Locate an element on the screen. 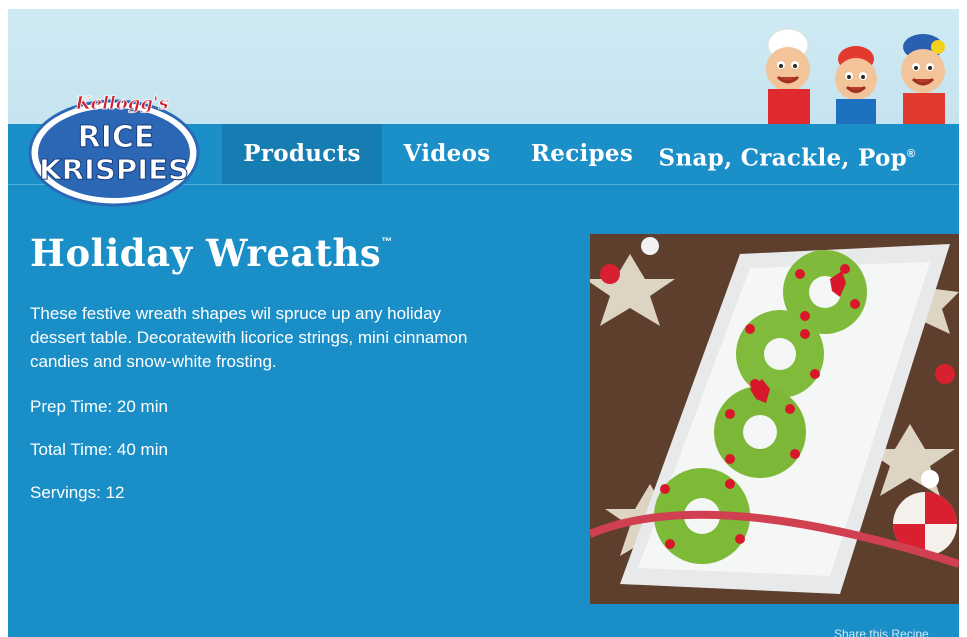 This screenshot has height=637, width=967. nav-recipes-label: Recipes is located at coordinates (582, 153).